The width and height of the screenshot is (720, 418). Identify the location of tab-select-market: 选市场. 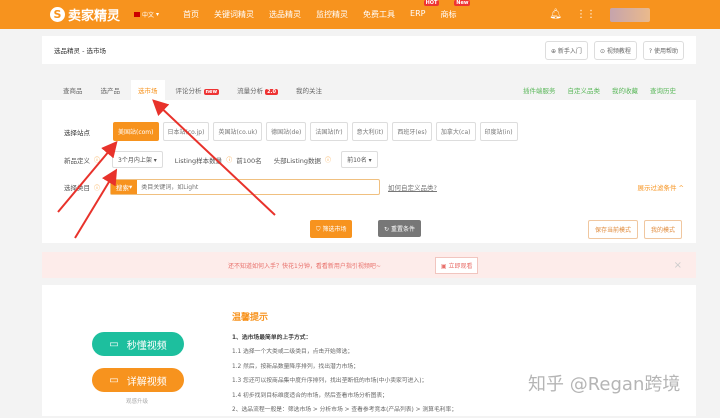
(148, 90).